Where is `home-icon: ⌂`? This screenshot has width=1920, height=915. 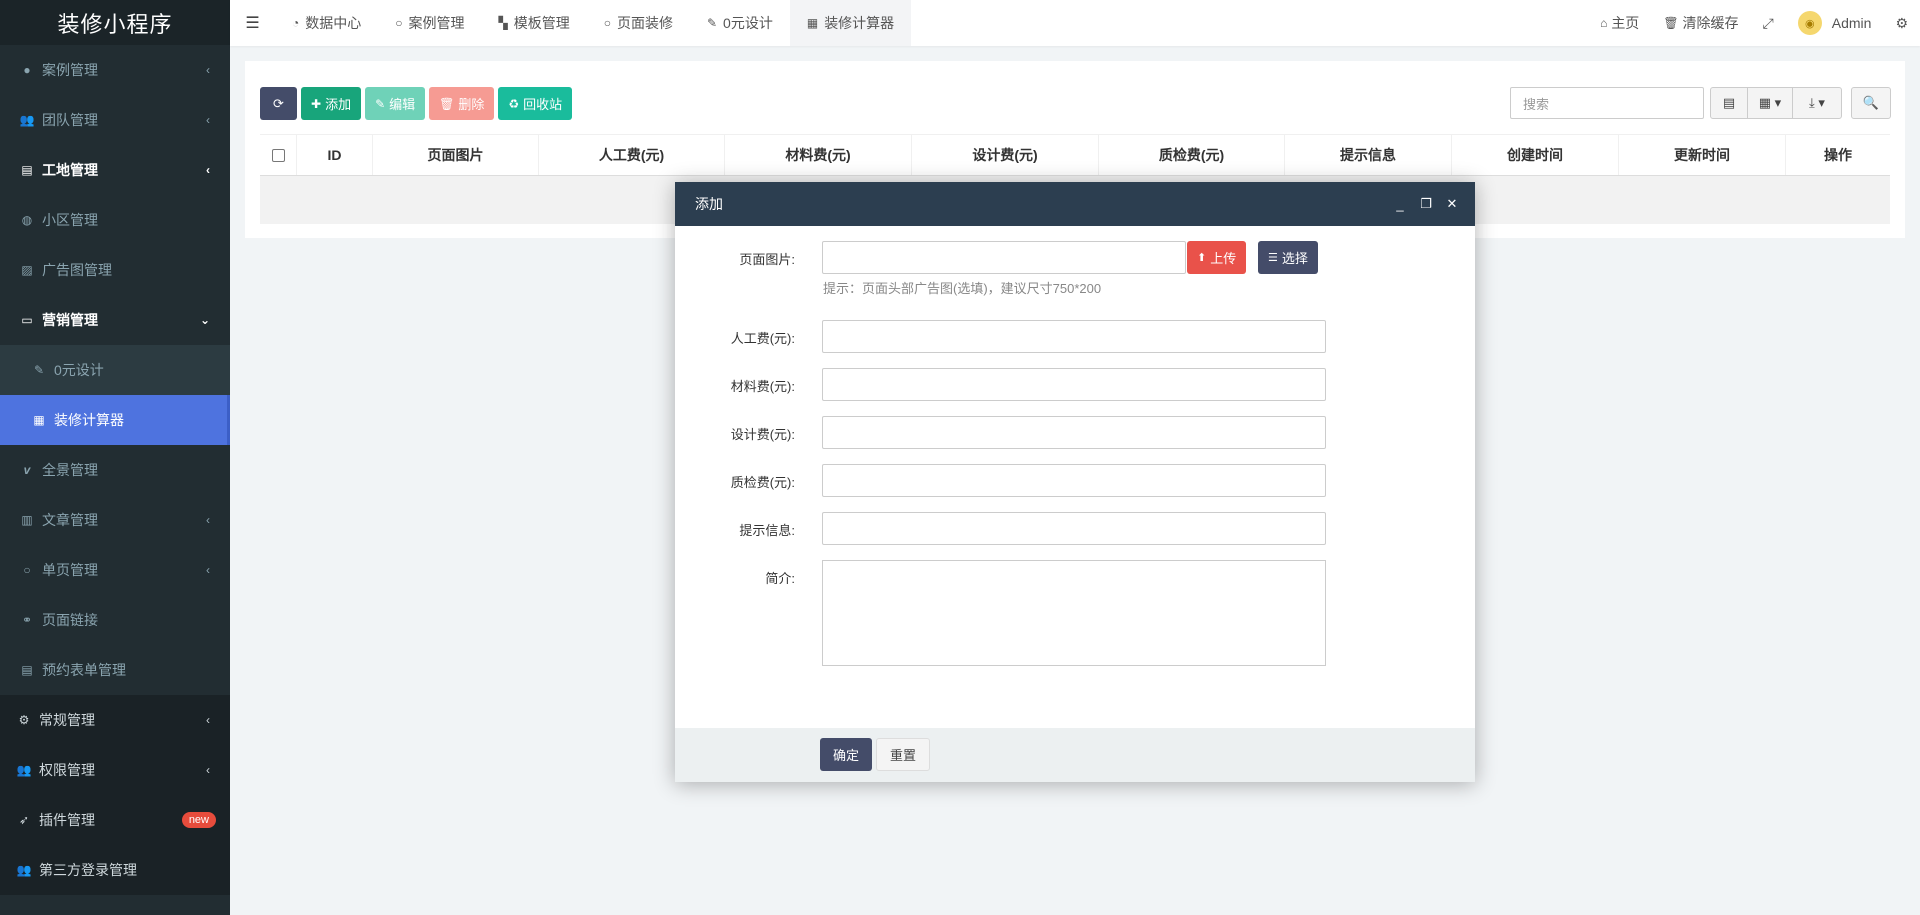 home-icon: ⌂ is located at coordinates (1604, 23).